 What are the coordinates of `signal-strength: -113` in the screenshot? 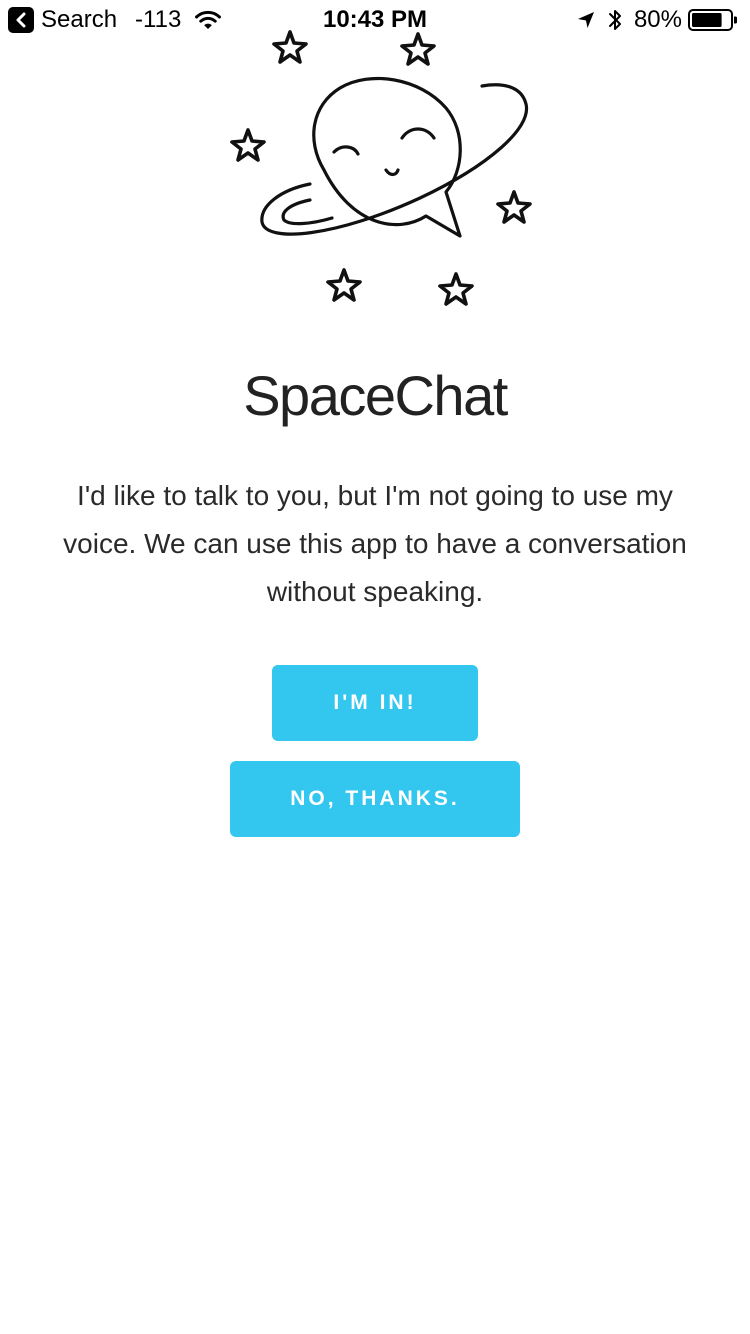 It's located at (158, 19).